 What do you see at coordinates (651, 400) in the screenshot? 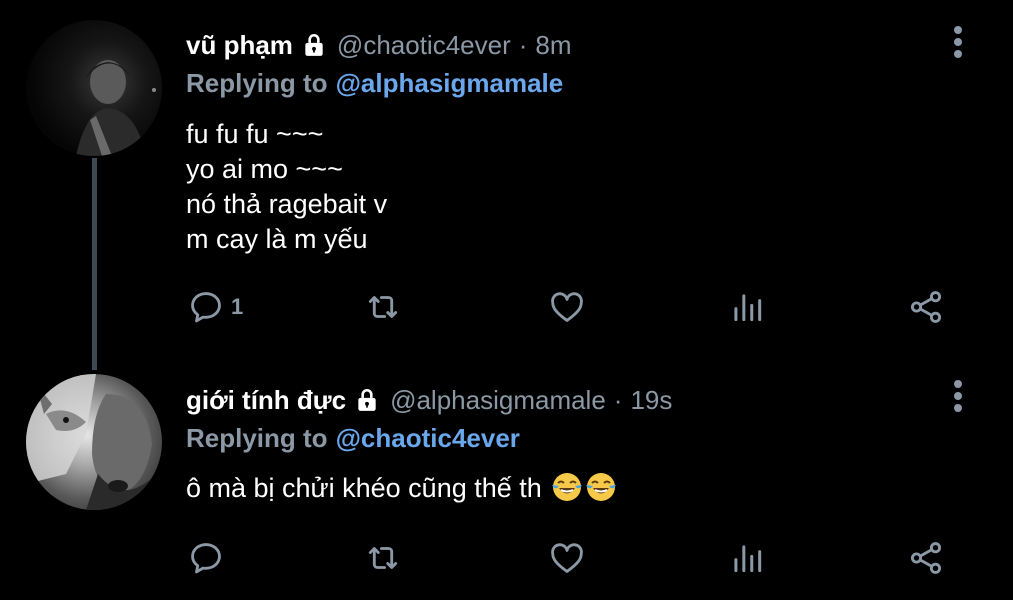
I see `timestamp: 19s` at bounding box center [651, 400].